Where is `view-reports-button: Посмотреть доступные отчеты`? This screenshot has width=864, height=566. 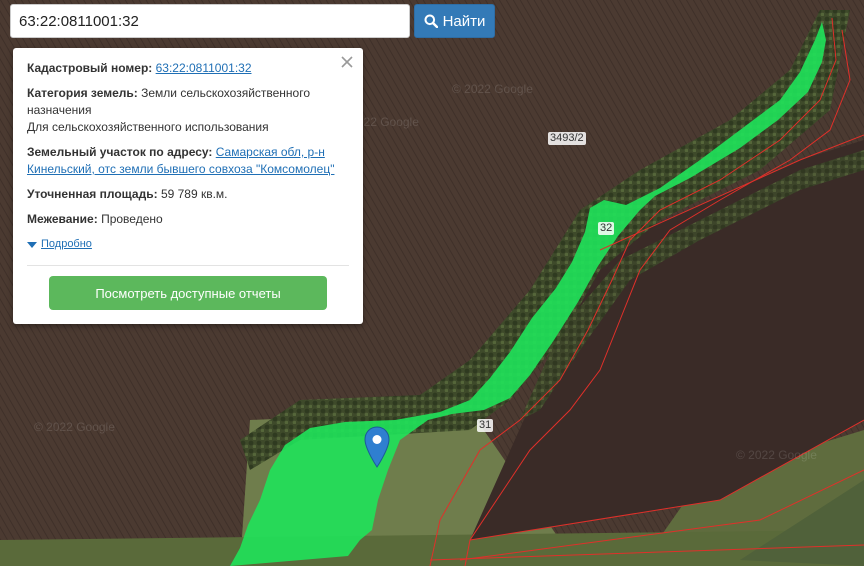
view-reports-button: Посмотреть доступные отчеты is located at coordinates (188, 293).